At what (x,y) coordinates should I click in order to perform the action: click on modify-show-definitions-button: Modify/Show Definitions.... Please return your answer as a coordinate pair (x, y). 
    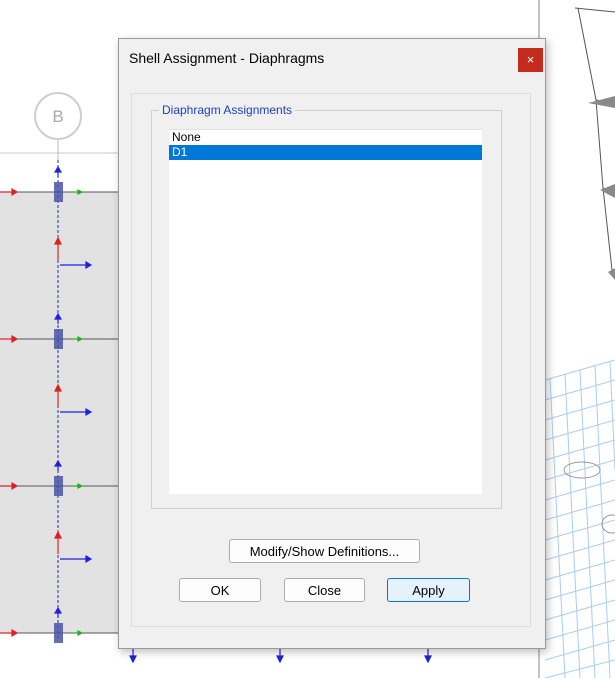
    Looking at the image, I should click on (324, 551).